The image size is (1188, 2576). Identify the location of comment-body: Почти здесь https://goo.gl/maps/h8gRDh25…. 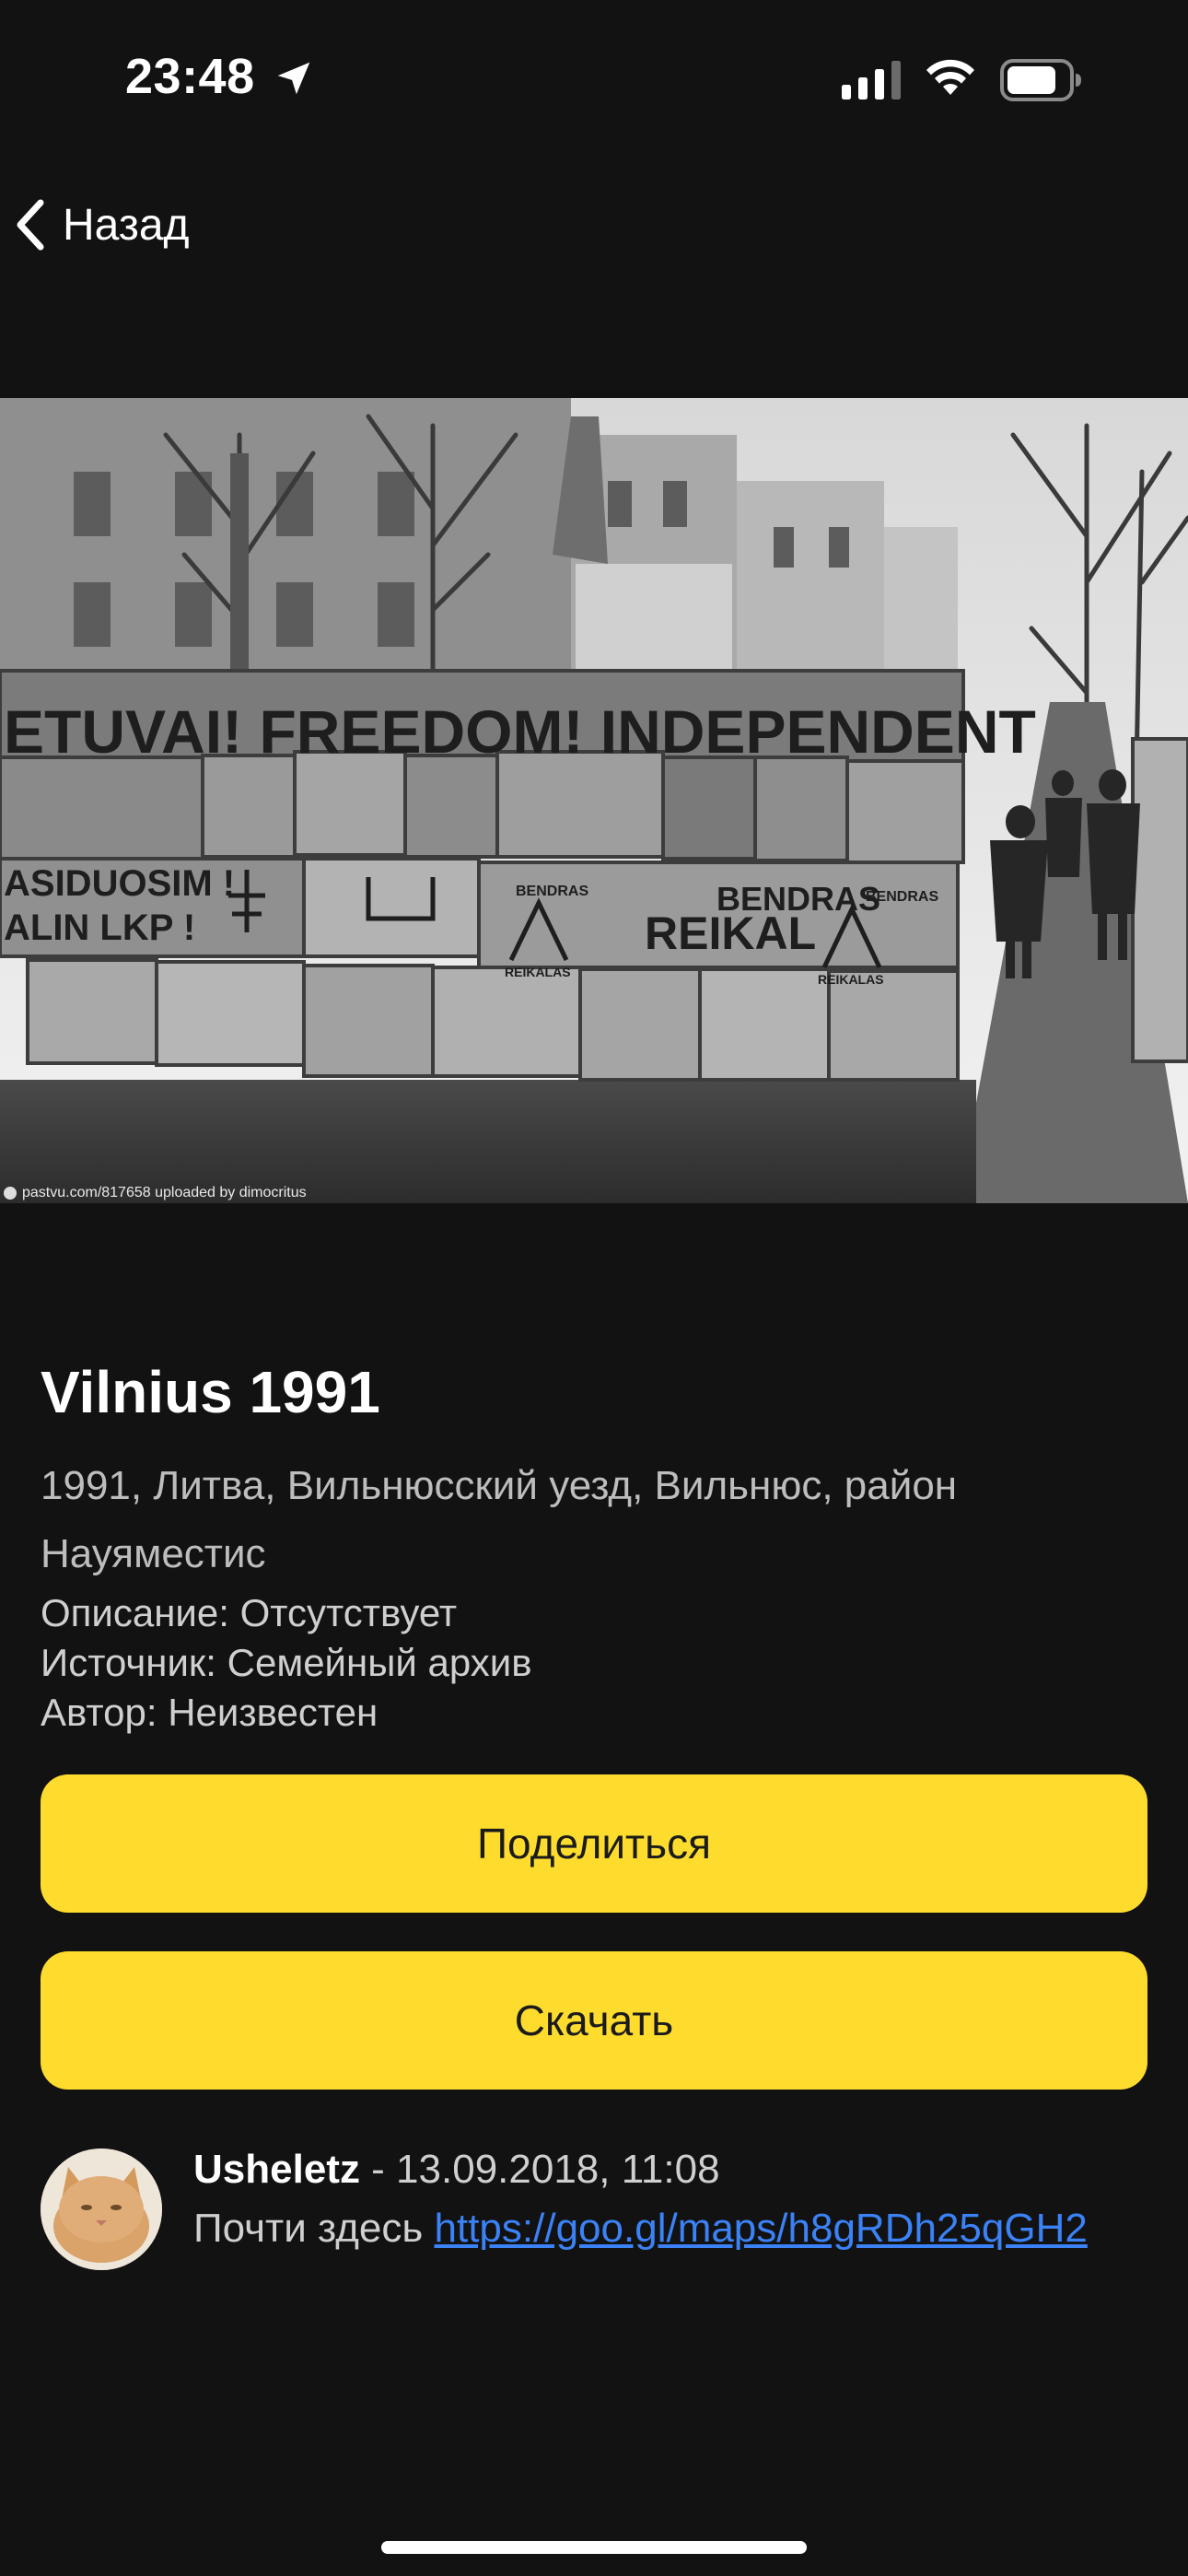
(640, 2229).